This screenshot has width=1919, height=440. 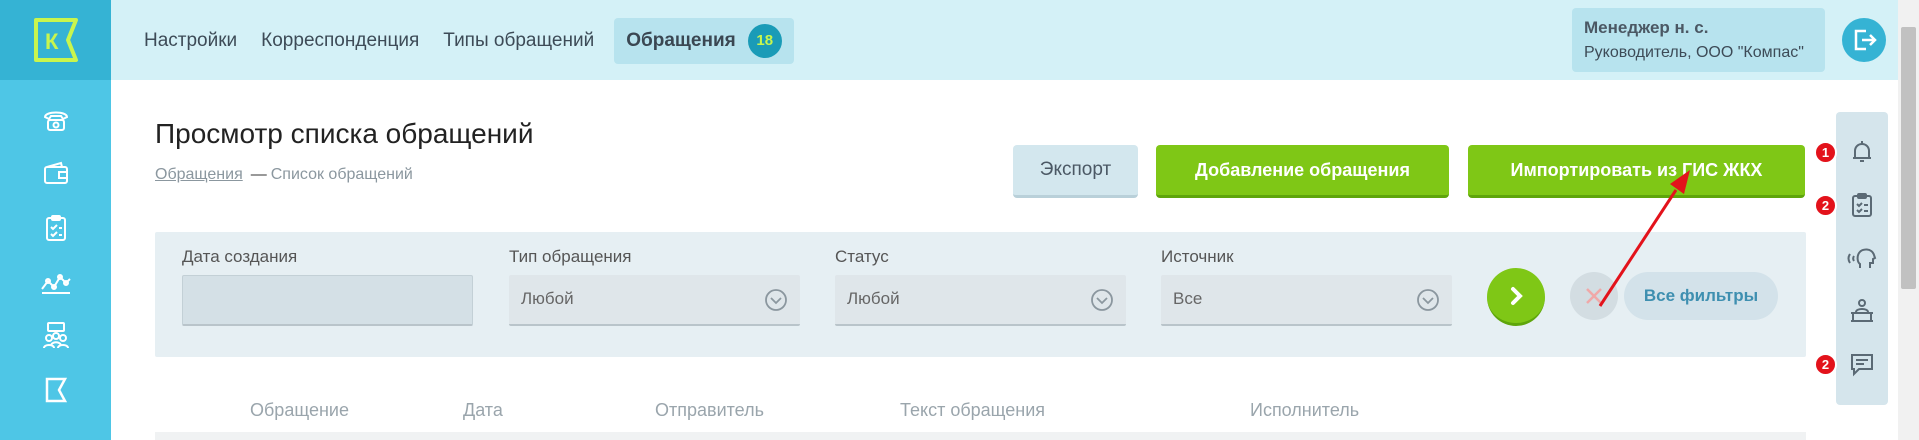 I want to click on all-filters-button: Все фильтры, so click(x=1701, y=296).